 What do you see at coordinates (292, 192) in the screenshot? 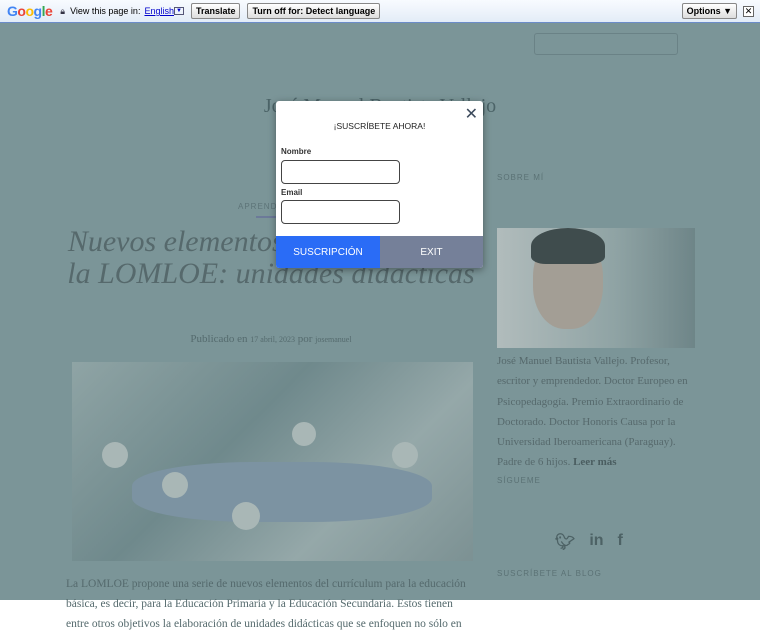
I see `email-label: Email` at bounding box center [292, 192].